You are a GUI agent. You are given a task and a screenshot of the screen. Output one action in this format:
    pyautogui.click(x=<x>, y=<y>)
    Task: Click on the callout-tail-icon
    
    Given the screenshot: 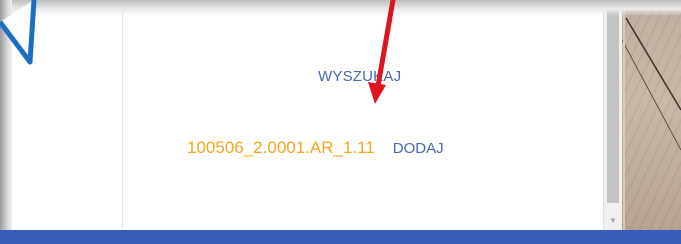 What is the action you would take?
    pyautogui.click(x=18, y=32)
    